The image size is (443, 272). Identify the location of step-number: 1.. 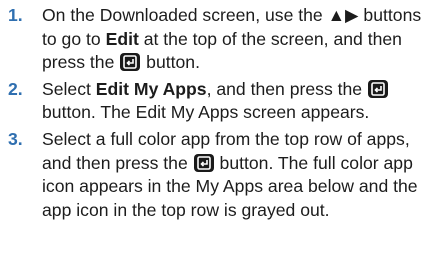
(15, 15).